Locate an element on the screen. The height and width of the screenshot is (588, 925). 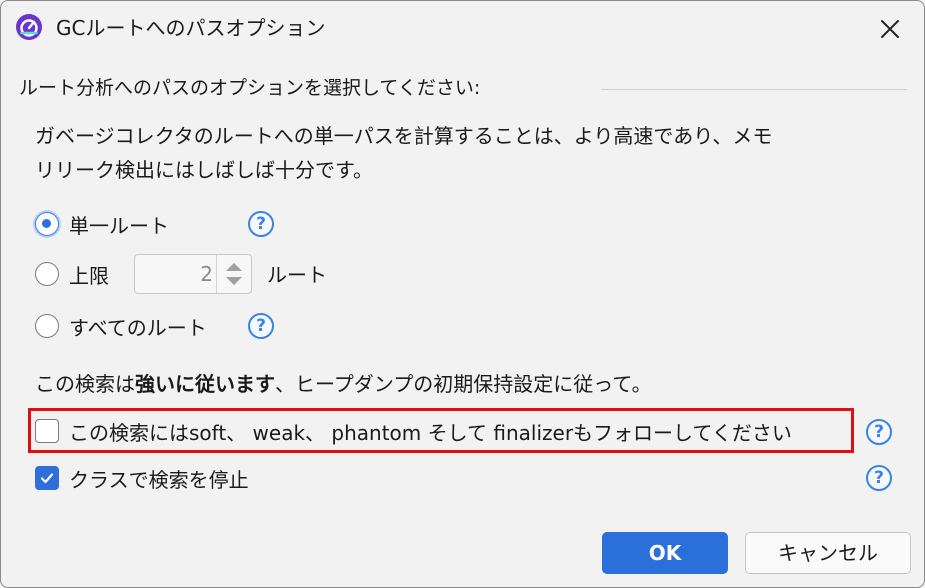
root-count-suffix: ルート is located at coordinates (297, 275).